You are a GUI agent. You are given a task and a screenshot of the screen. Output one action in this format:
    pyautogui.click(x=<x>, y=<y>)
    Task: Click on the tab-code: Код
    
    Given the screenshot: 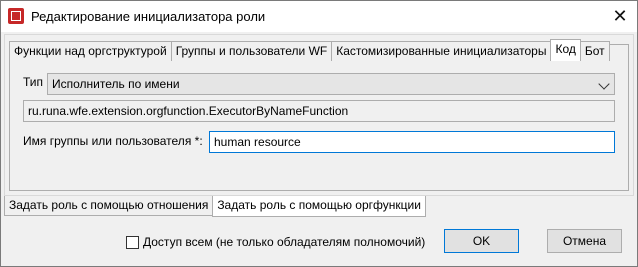 What is the action you would take?
    pyautogui.click(x=565, y=50)
    